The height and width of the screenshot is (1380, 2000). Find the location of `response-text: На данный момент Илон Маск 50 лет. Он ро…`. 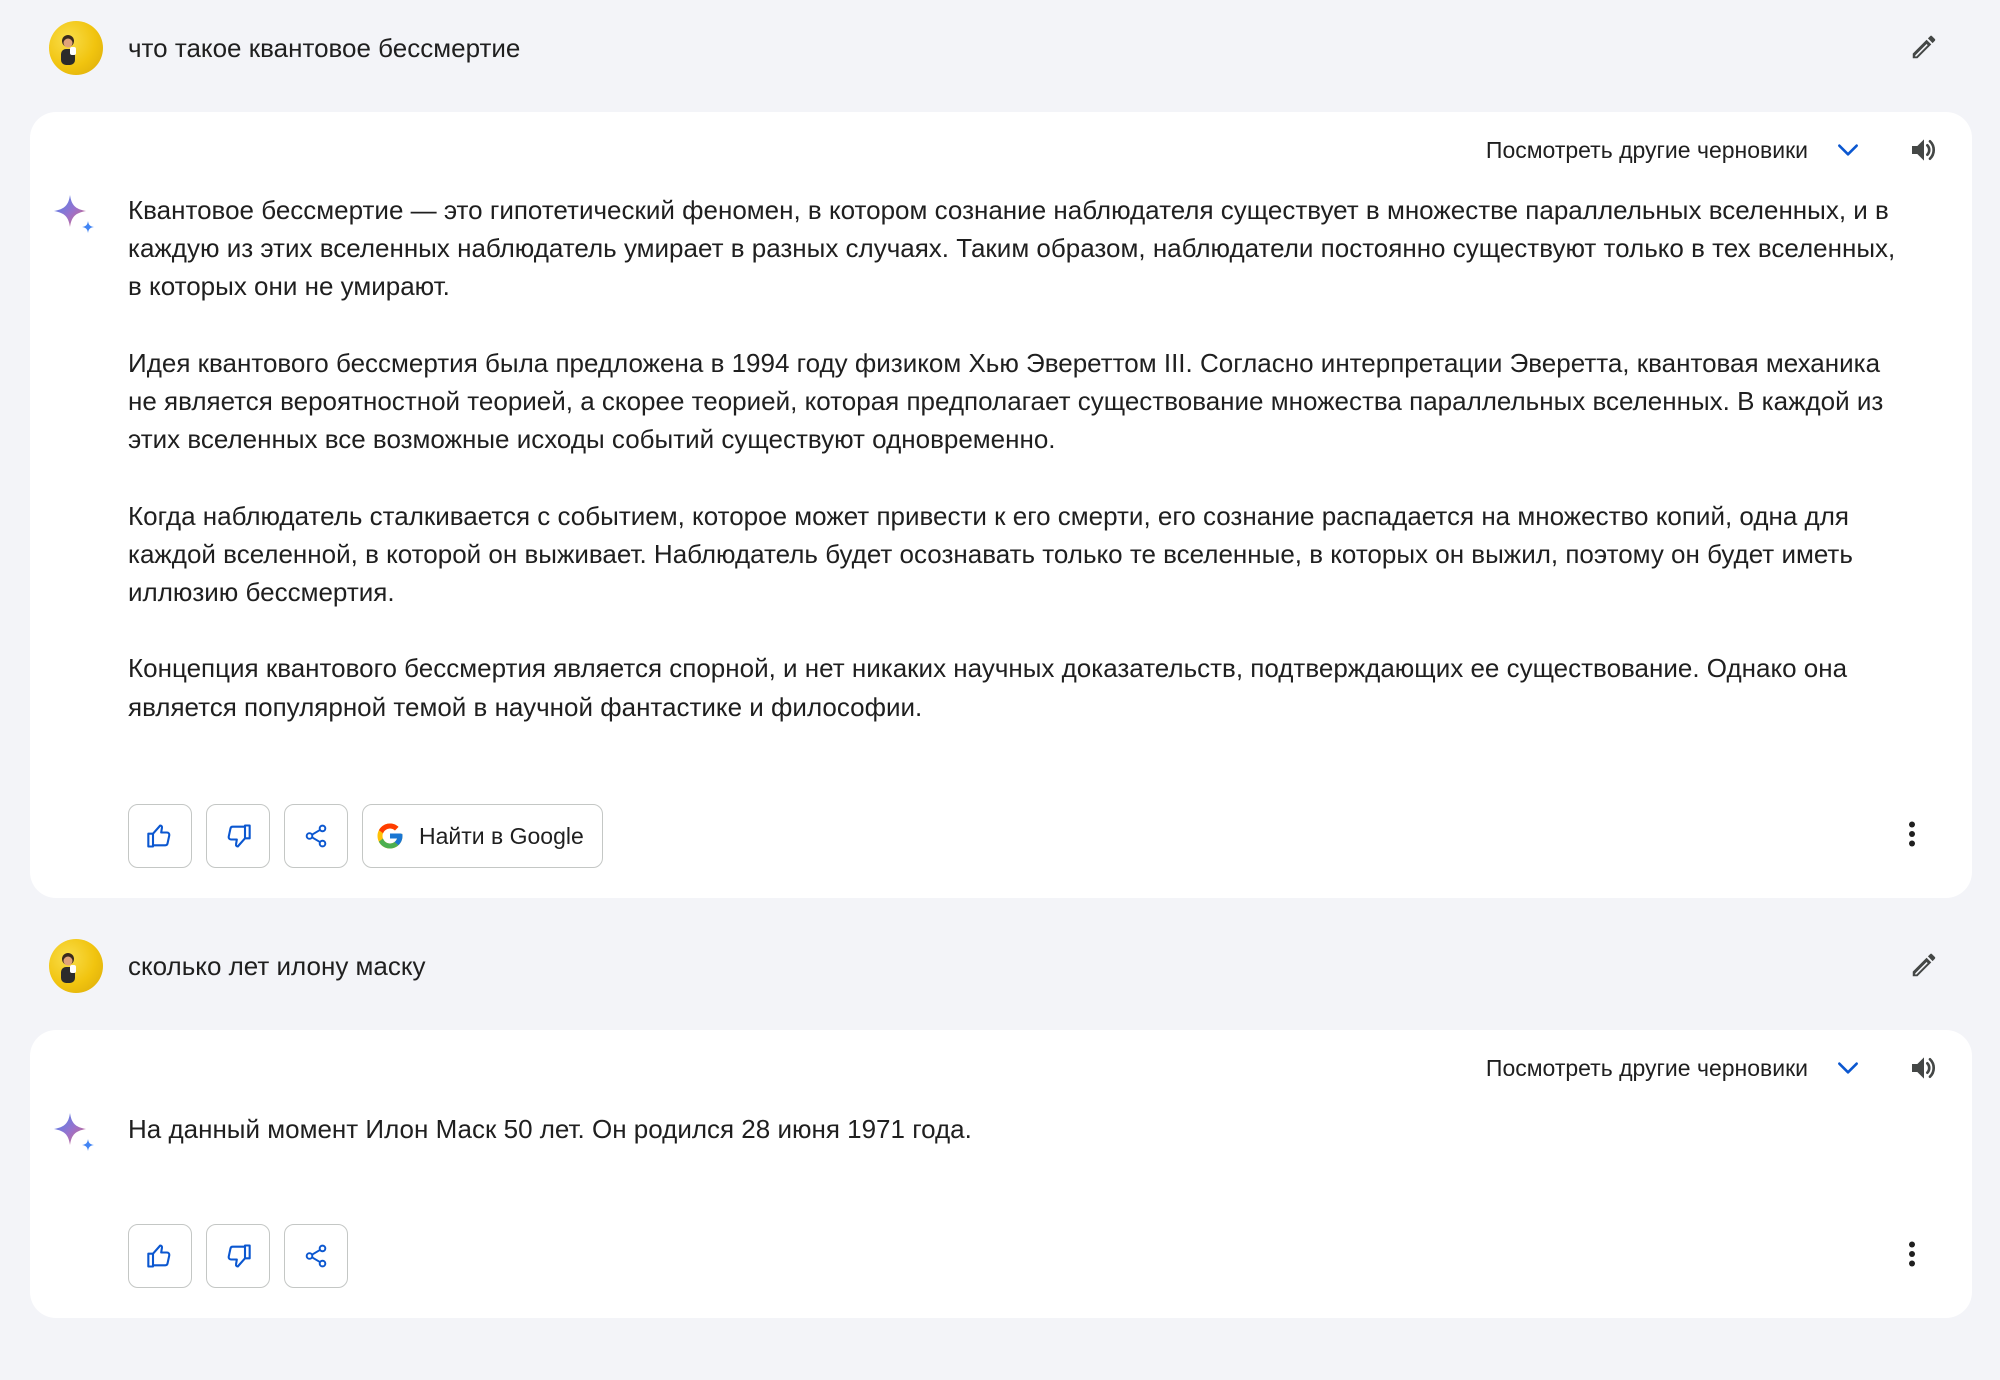

response-text: На данный момент Илон Маск 50 лет. Он ро… is located at coordinates (1020, 1129).